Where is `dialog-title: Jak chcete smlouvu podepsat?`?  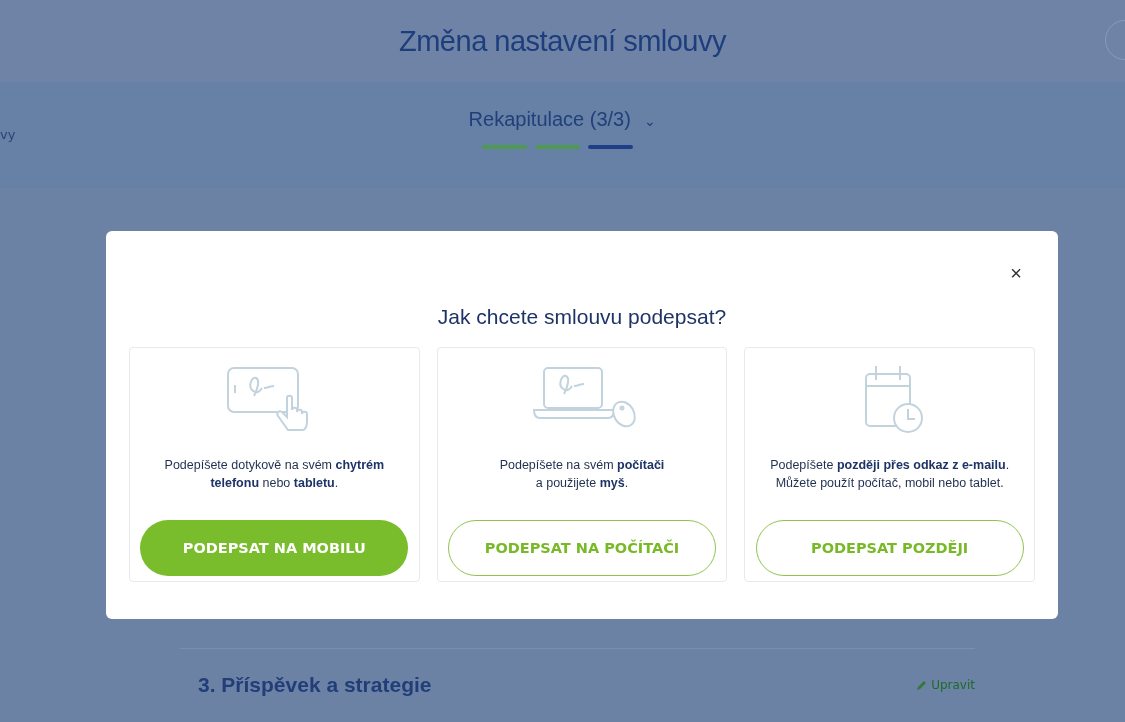 dialog-title: Jak chcete smlouvu podepsat? is located at coordinates (582, 317).